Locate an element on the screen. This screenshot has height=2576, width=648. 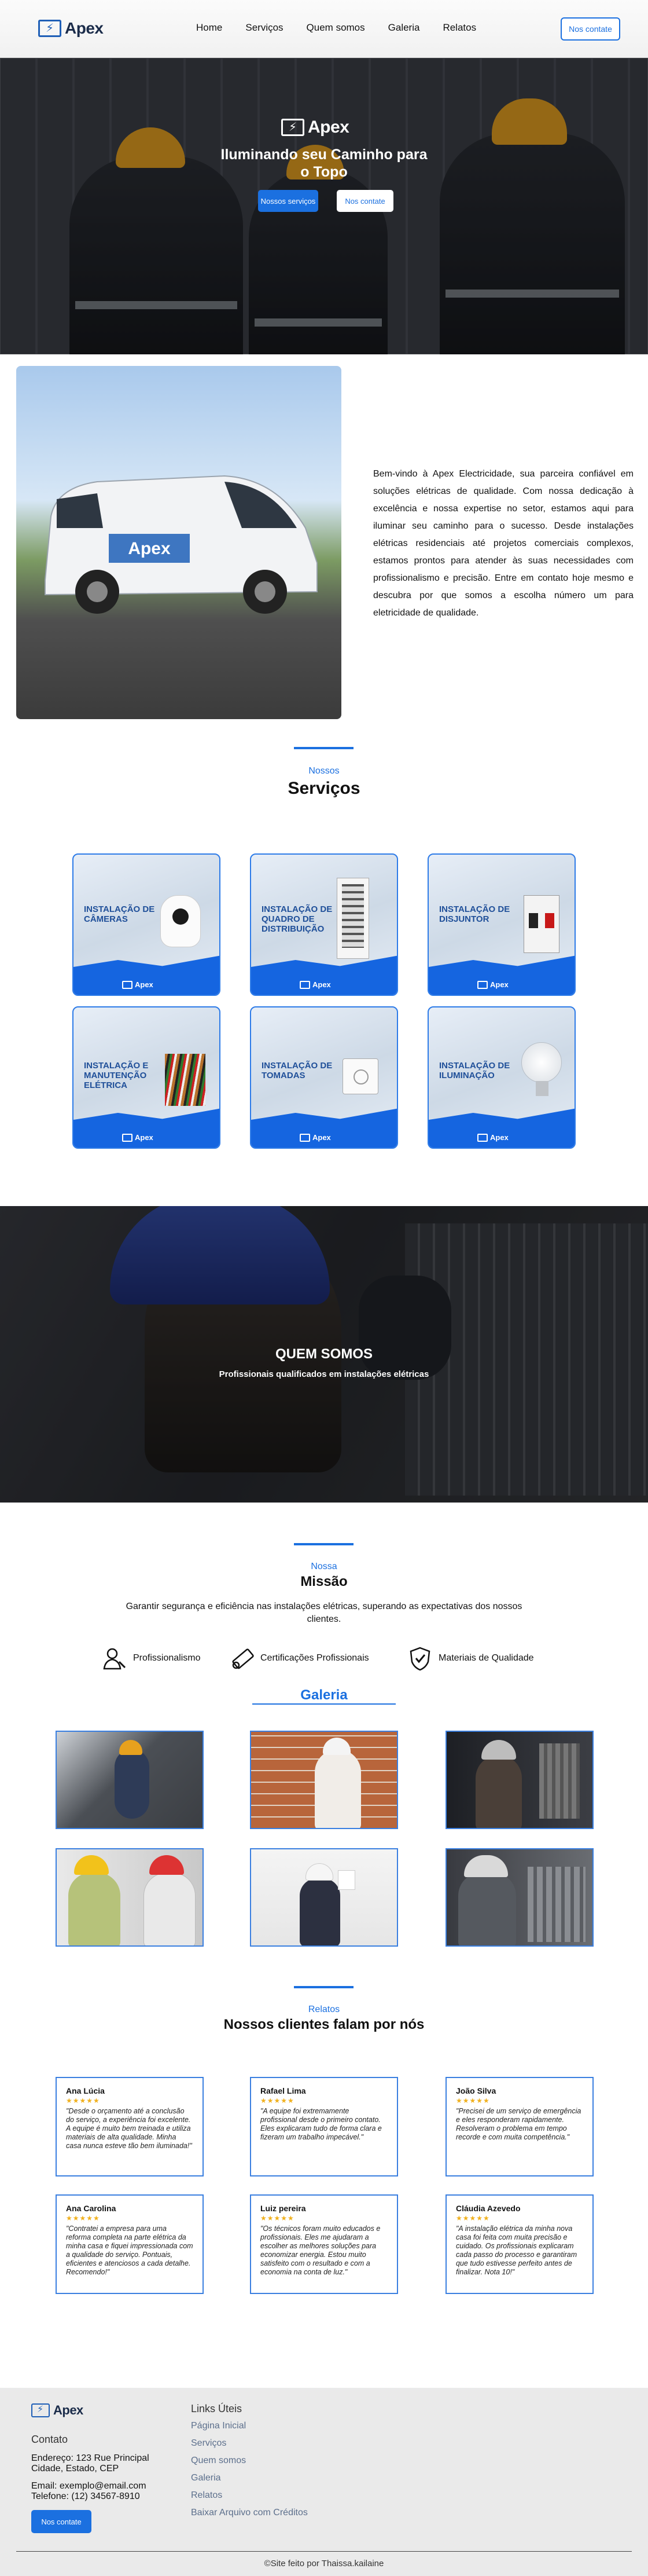
service-card-lighting: INSTALAÇÃO DE ILUMINAÇÃO Apex is located at coordinates (502, 1077).